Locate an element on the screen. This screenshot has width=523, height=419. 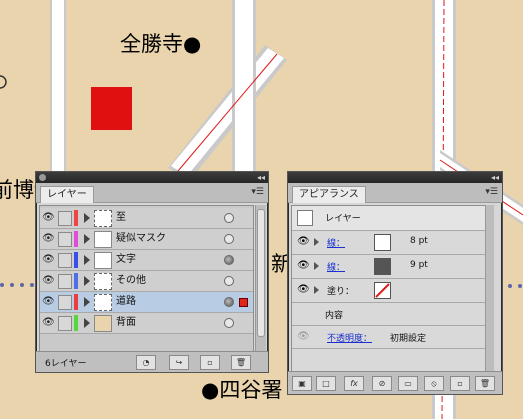
make-clip-mask-icon: ◔ is located at coordinates (146, 362).